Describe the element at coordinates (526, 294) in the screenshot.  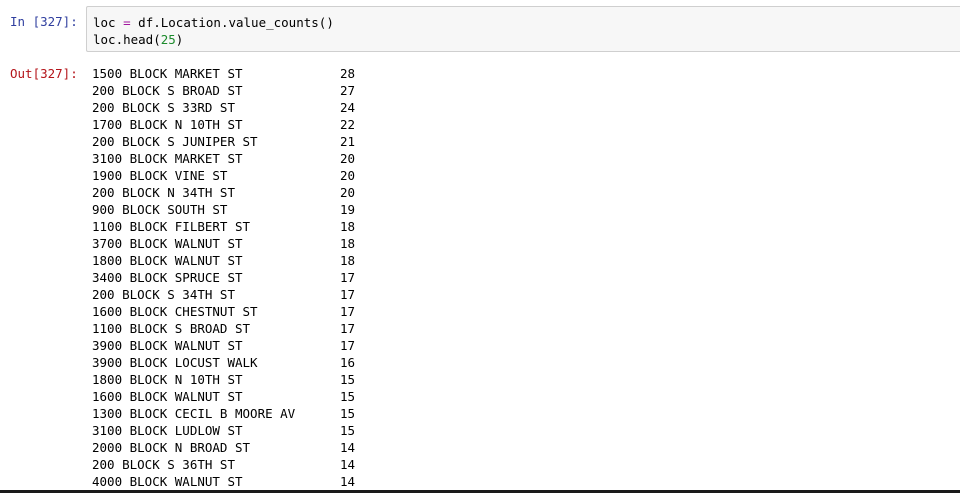
I see `output-row: 200 BLOCK S 34TH ST 17` at that location.